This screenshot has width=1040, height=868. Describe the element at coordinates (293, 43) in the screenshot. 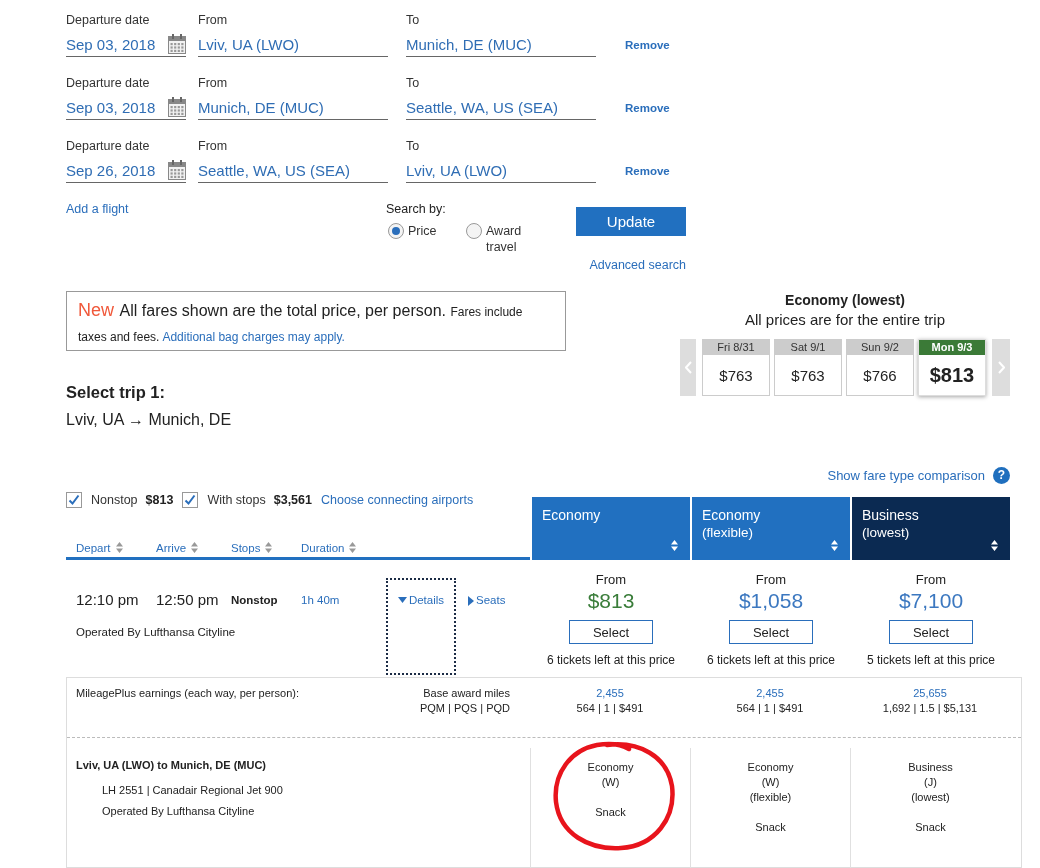

I see `origin-field: Lviv, UA (LWO)` at that location.